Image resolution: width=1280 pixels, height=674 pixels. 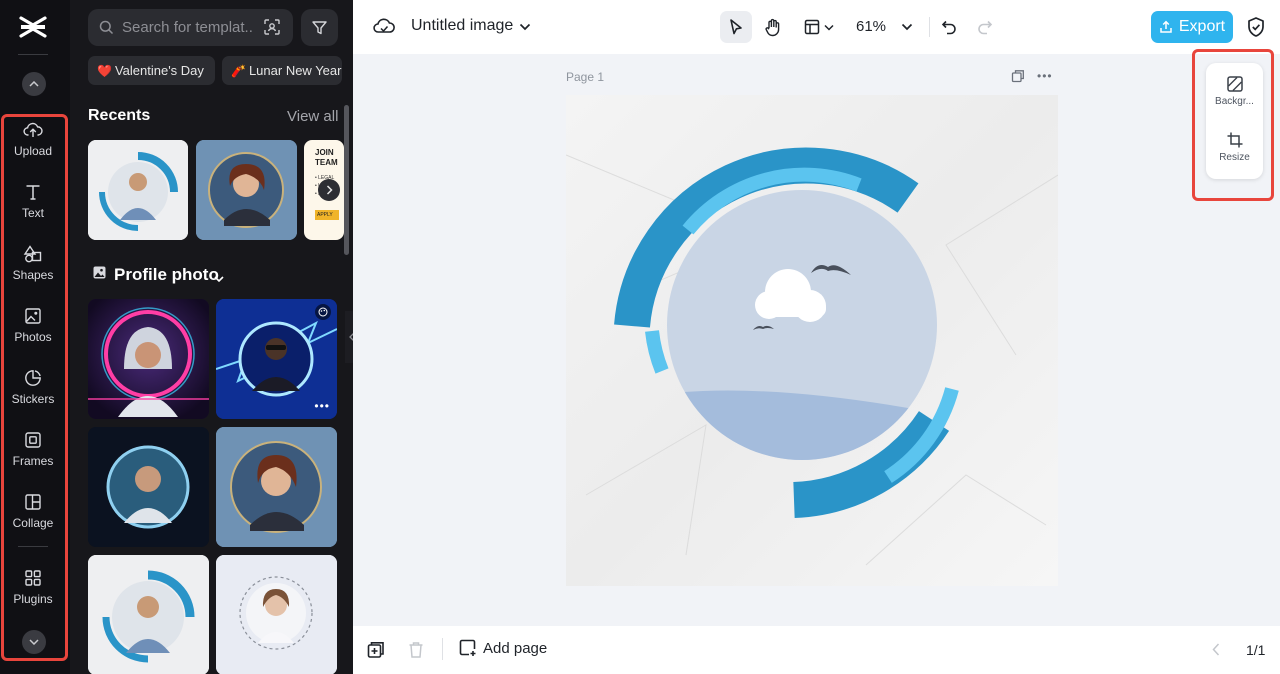 What do you see at coordinates (384, 28) in the screenshot?
I see `cloud-sync-icon` at bounding box center [384, 28].